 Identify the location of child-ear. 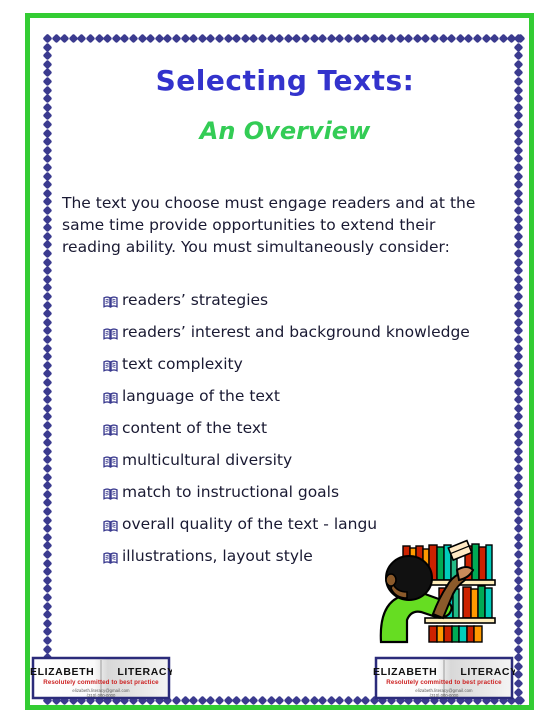
(391, 580).